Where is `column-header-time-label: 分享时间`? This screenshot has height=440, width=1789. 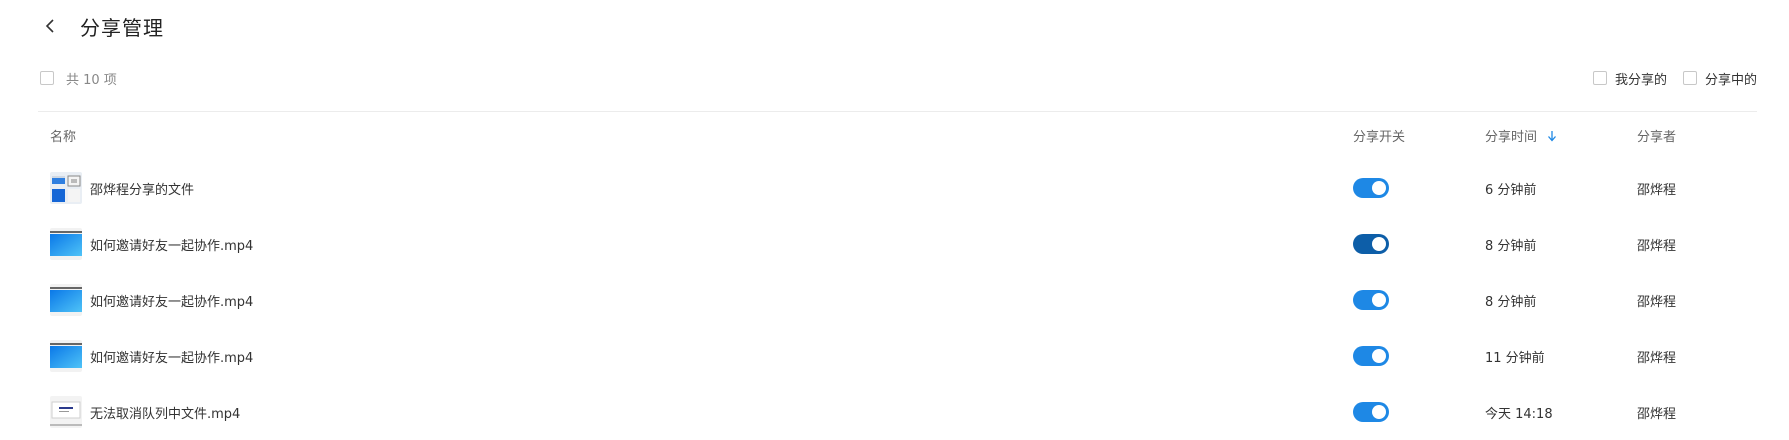
column-header-time-label: 分享时间 is located at coordinates (1511, 137).